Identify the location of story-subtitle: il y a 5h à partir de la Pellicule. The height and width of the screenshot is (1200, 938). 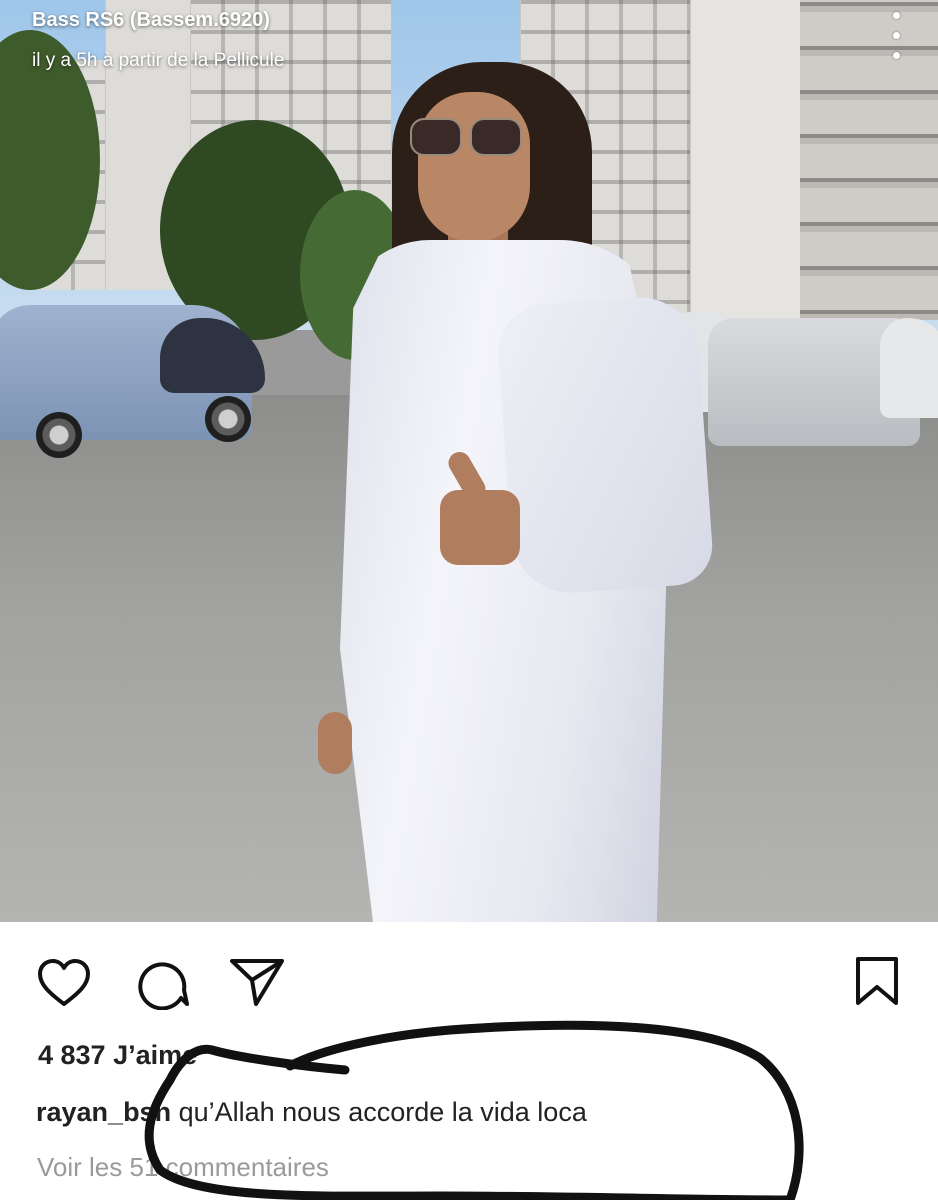
(158, 60).